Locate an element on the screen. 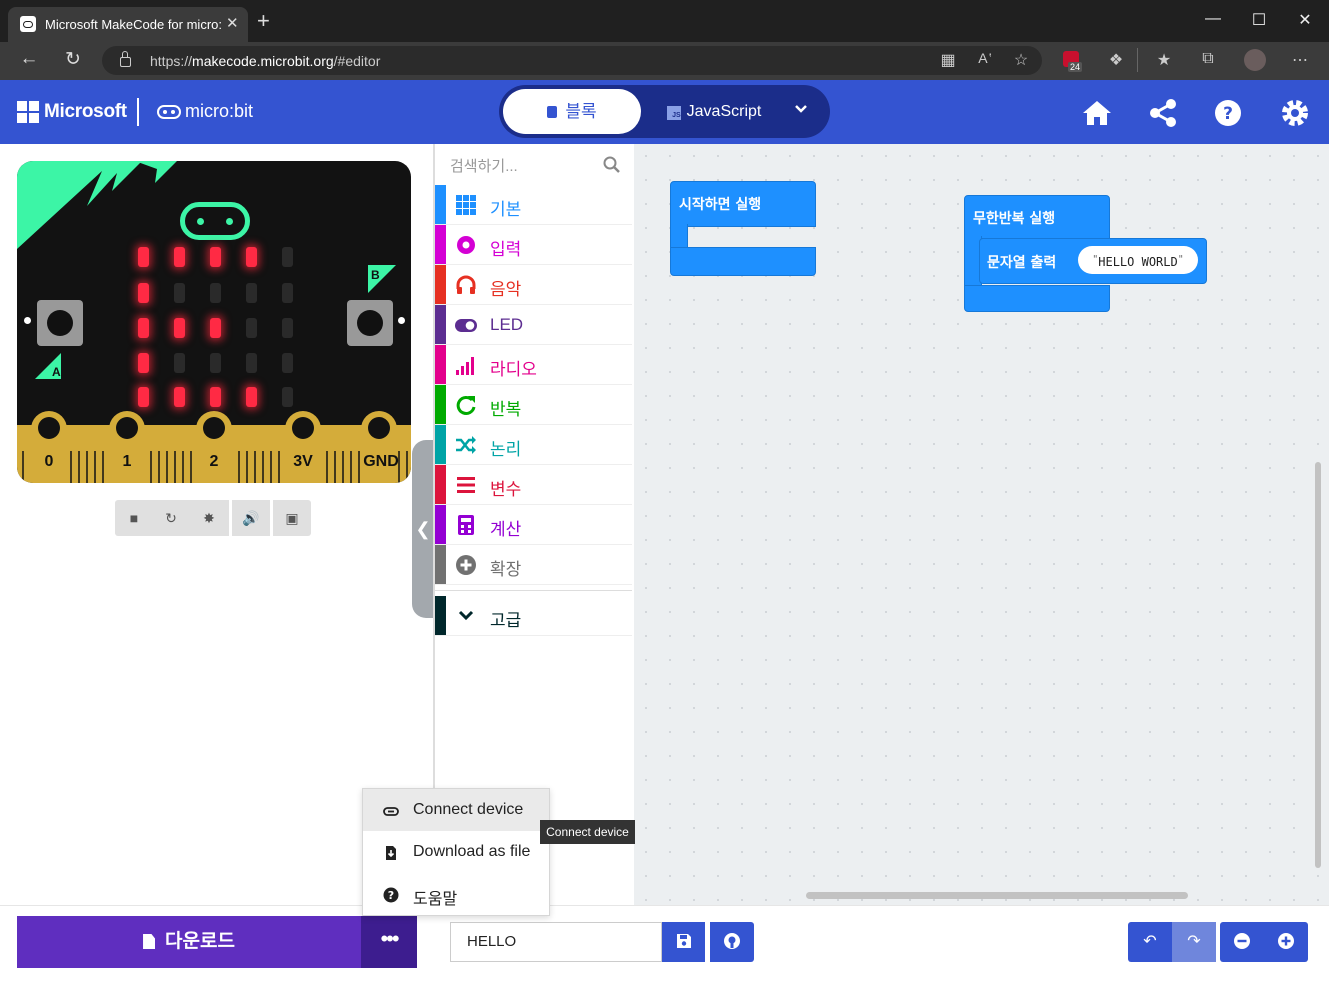  favorites-icon: ★ is located at coordinates (1164, 60).